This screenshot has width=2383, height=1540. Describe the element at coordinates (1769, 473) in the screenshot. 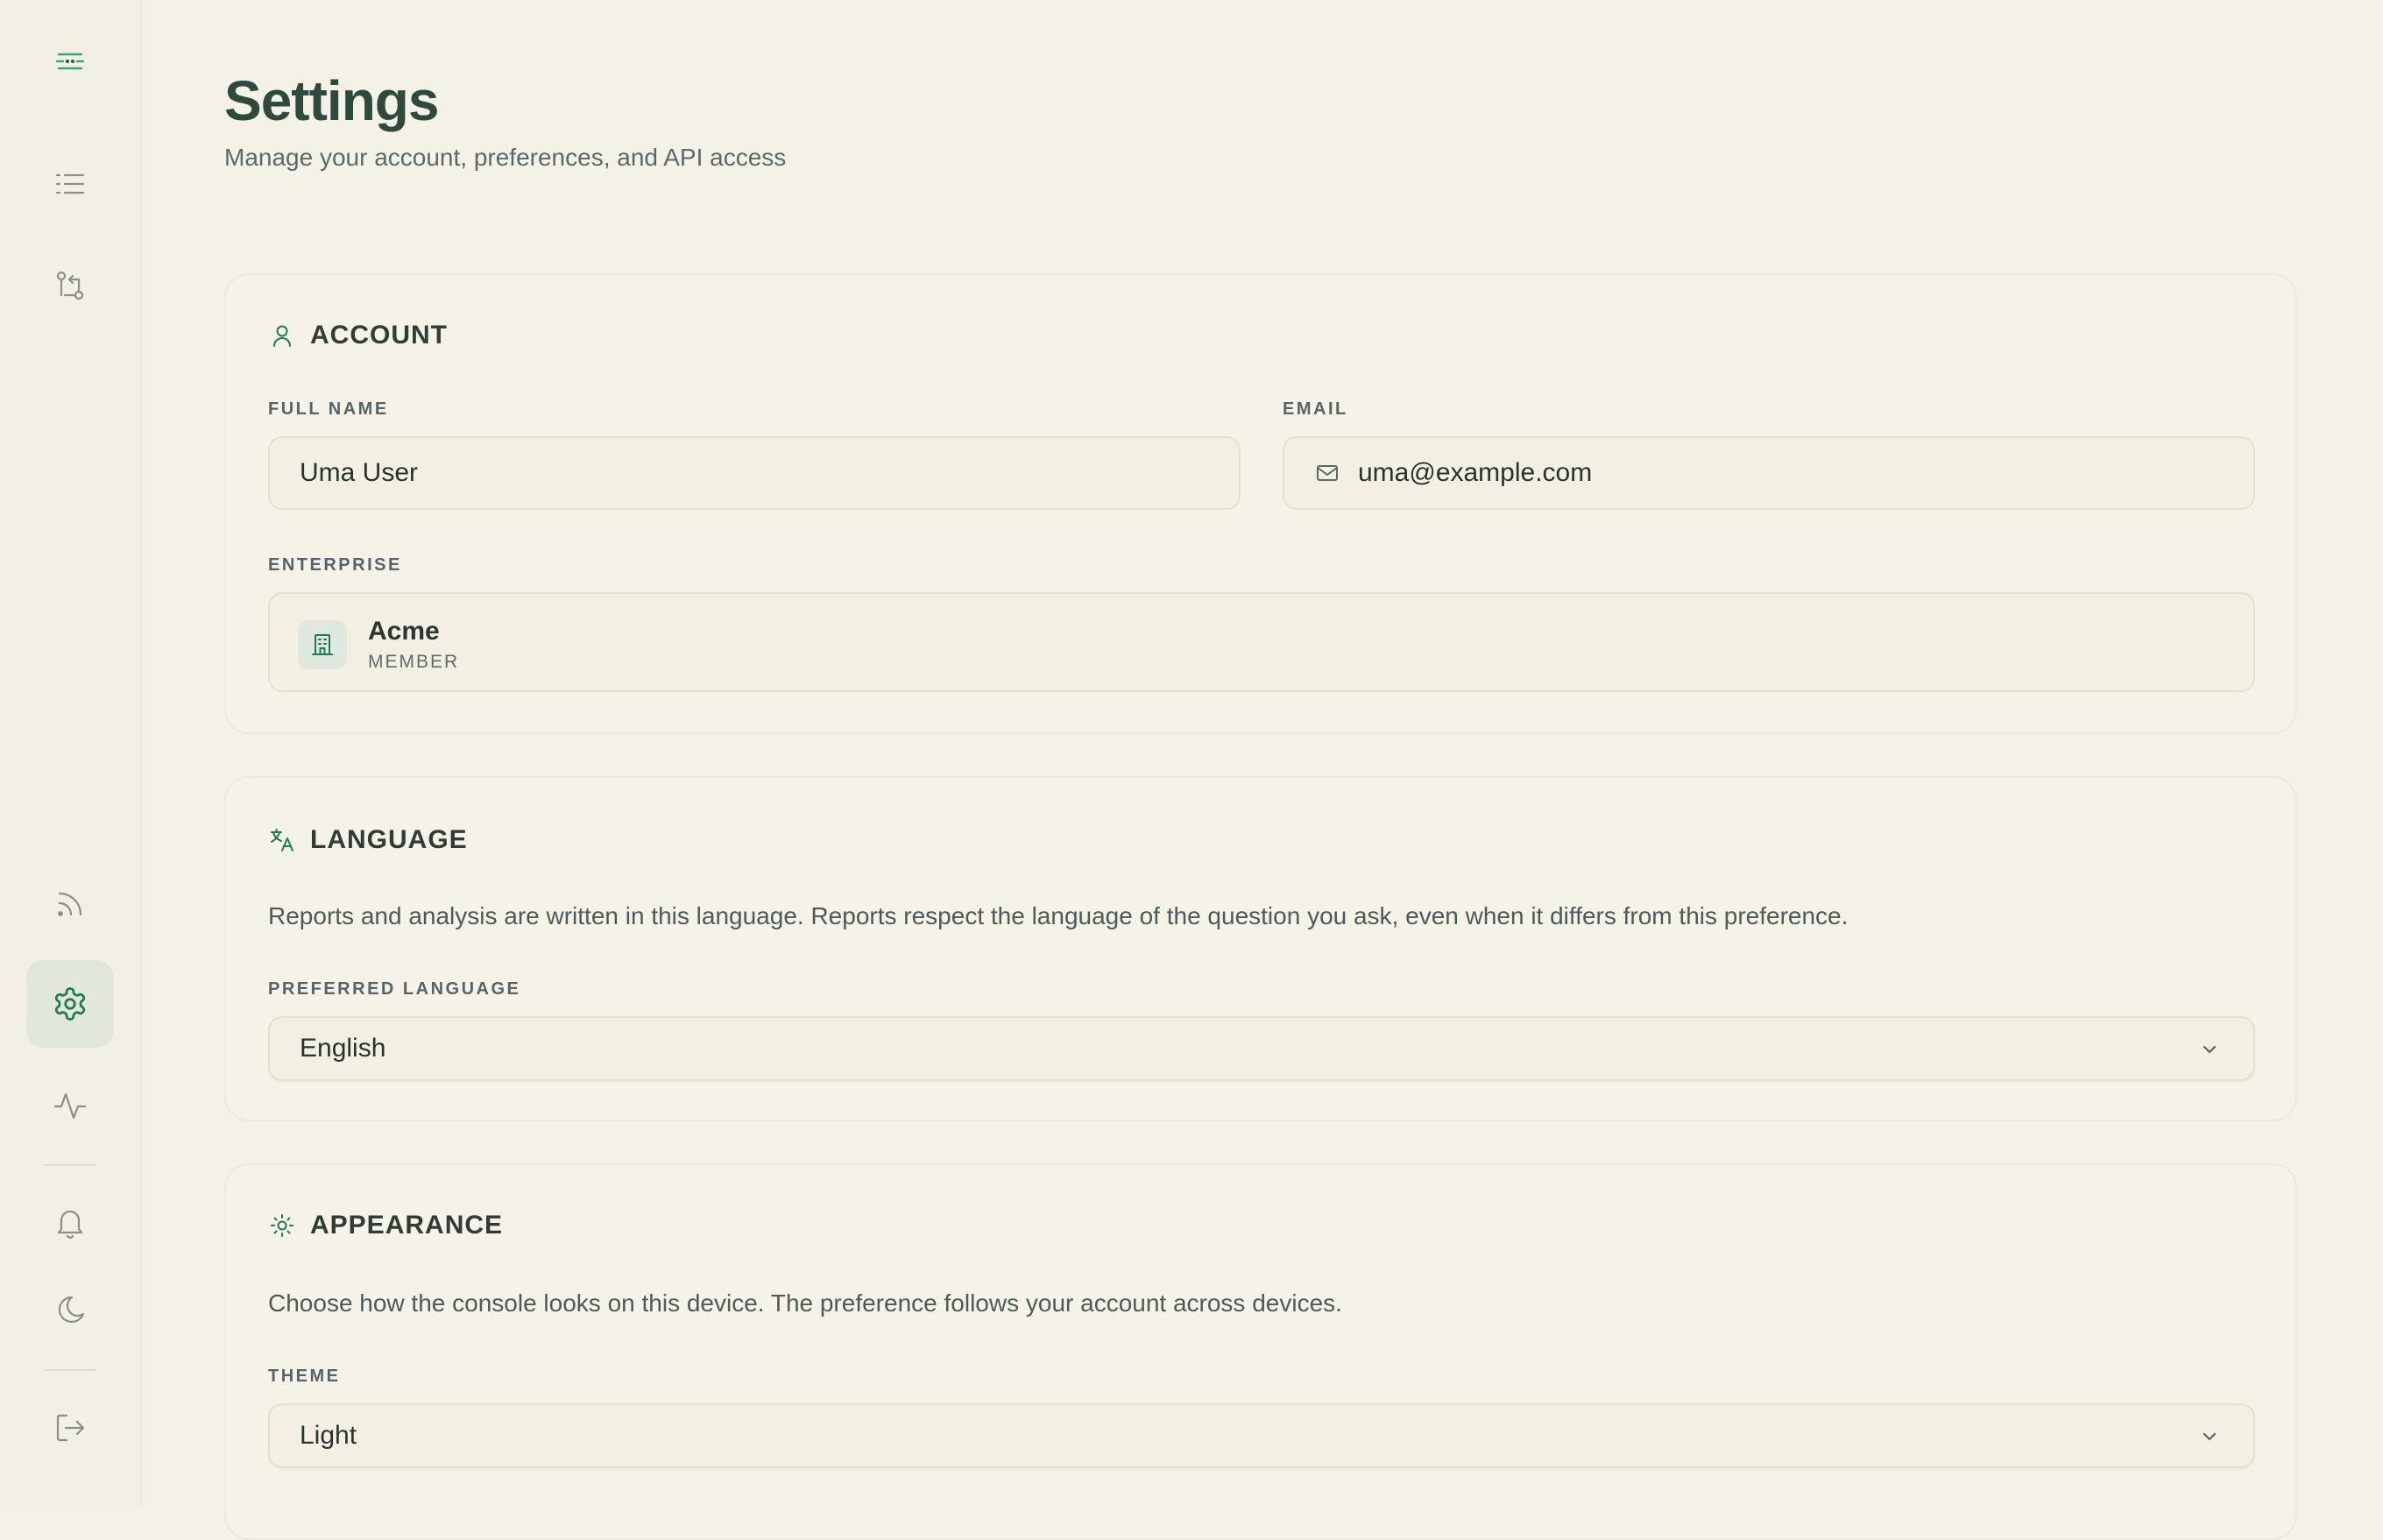

I see `email-field: uma@example.com` at that location.